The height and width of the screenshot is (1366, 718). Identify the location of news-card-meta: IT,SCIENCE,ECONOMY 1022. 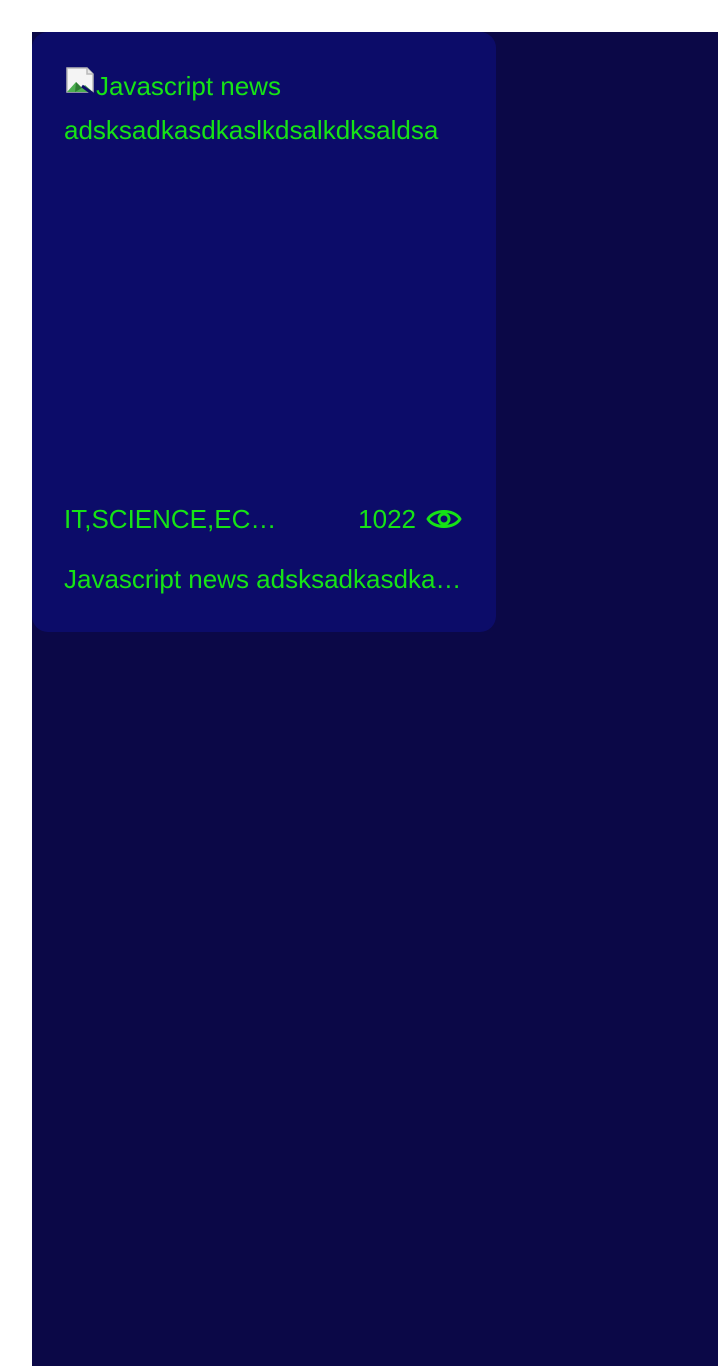
(264, 519).